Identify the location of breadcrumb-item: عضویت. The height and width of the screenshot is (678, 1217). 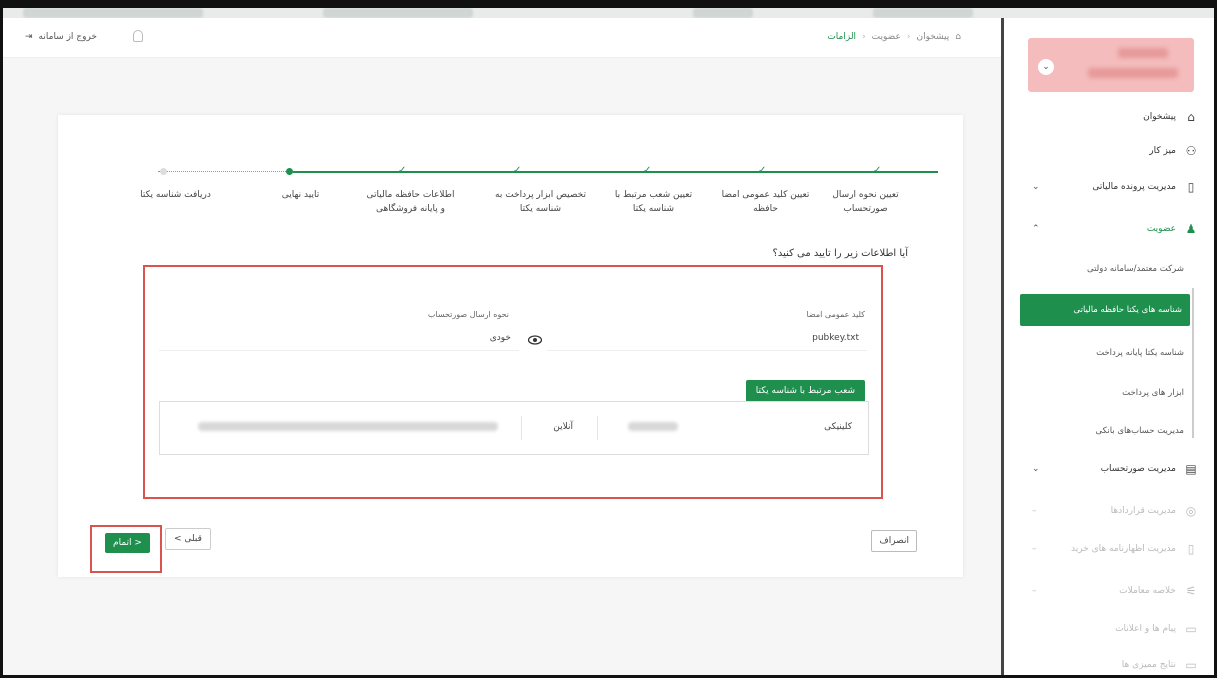
(886, 37).